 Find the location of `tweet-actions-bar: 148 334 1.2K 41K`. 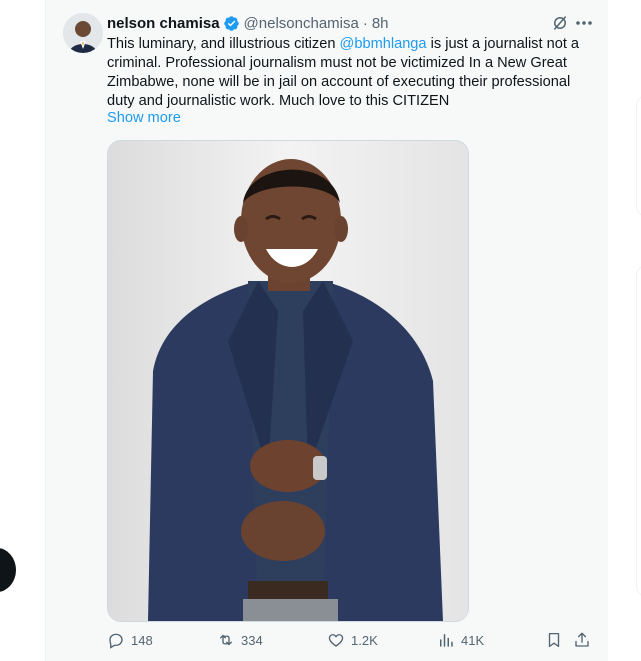

tweet-actions-bar: 148 334 1.2K 41K is located at coordinates (350, 640).